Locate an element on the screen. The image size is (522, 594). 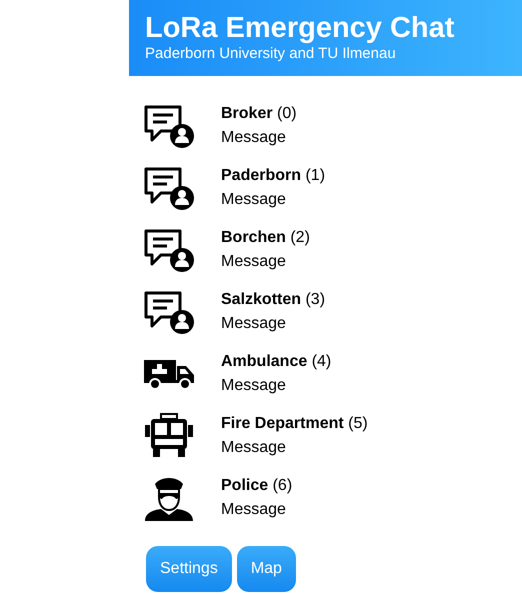
police-officer-icon is located at coordinates (169, 498).